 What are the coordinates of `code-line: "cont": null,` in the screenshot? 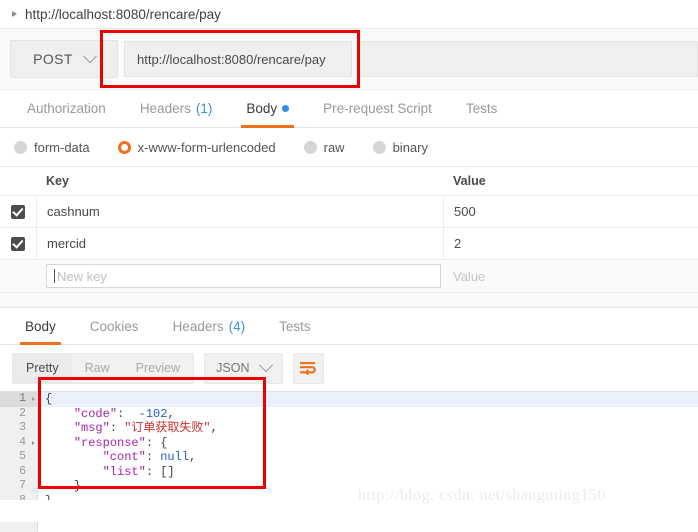 It's located at (149, 457).